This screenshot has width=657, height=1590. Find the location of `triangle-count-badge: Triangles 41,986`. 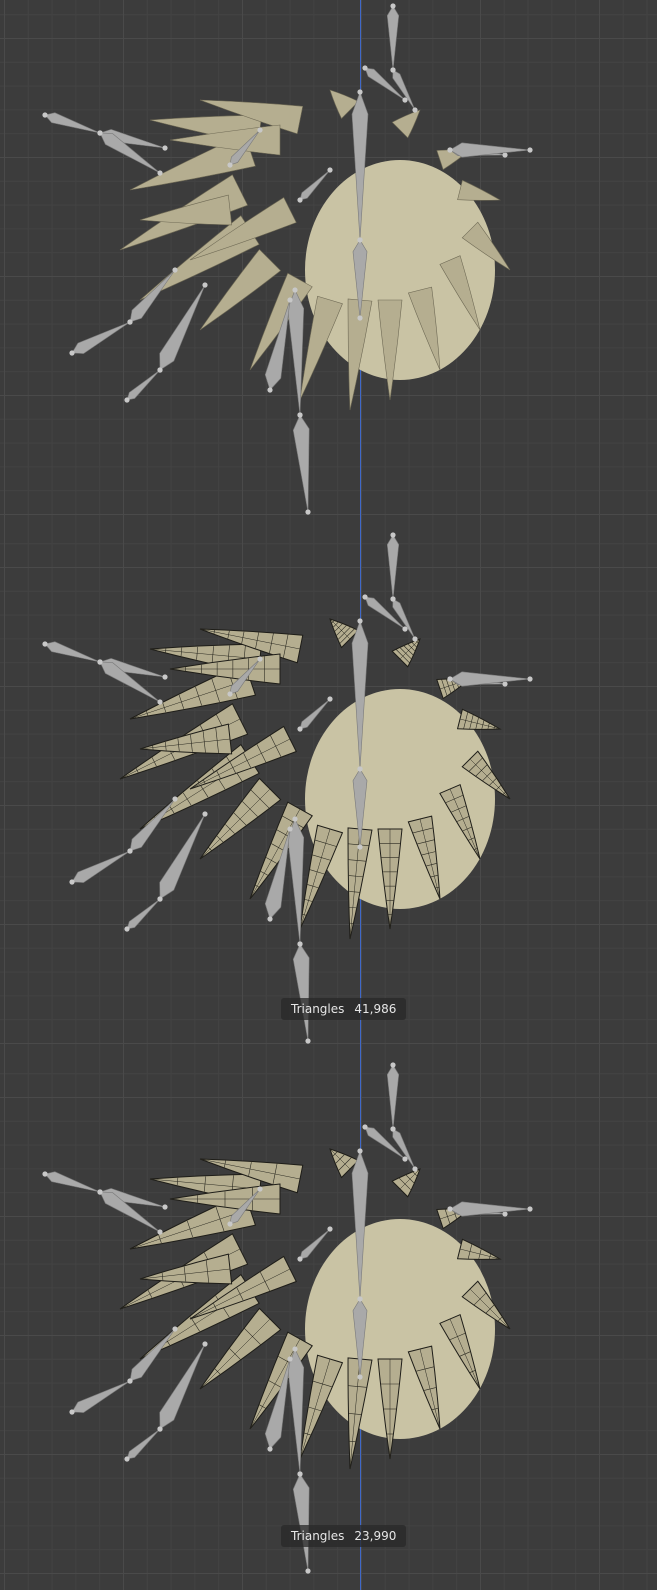

triangle-count-badge: Triangles 41,986 is located at coordinates (344, 1009).